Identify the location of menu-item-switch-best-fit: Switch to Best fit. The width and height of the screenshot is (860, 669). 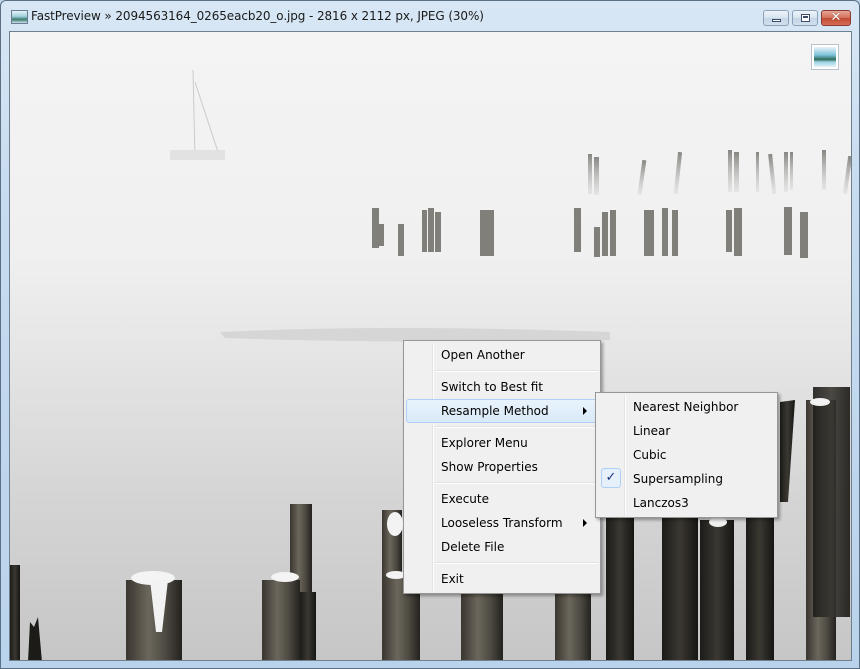
(502, 387).